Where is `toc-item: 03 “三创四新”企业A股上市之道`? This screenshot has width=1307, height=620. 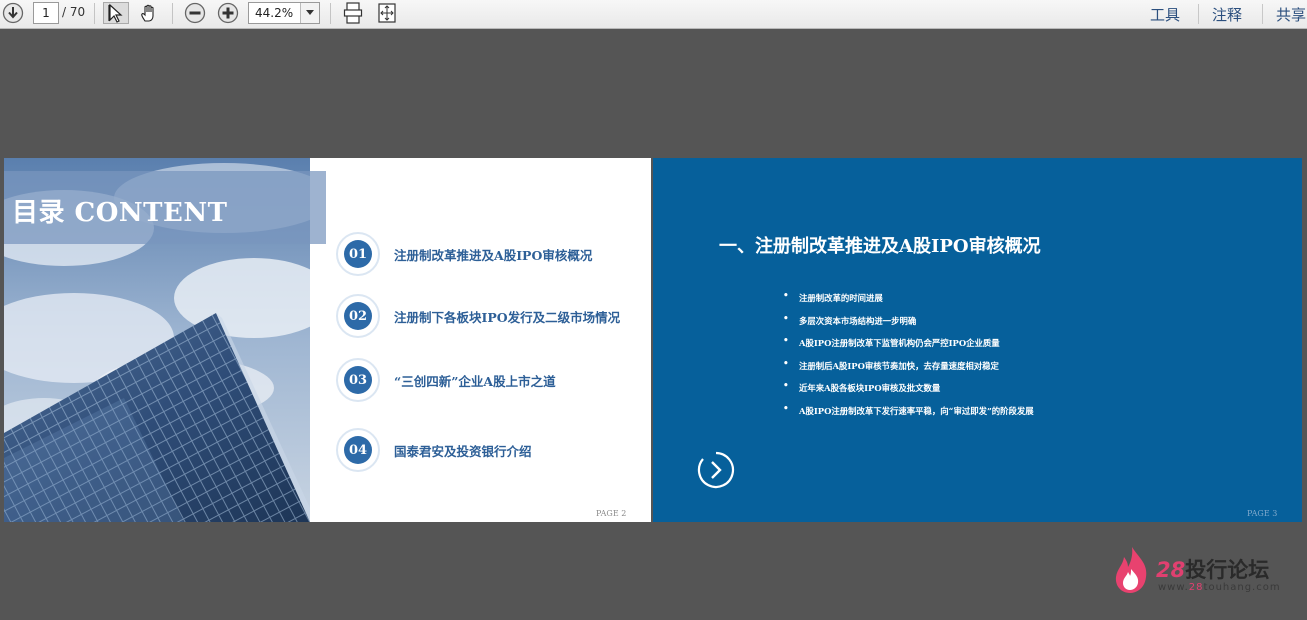 toc-item: 03 “三创四新”企业A股上市之道 is located at coordinates (446, 380).